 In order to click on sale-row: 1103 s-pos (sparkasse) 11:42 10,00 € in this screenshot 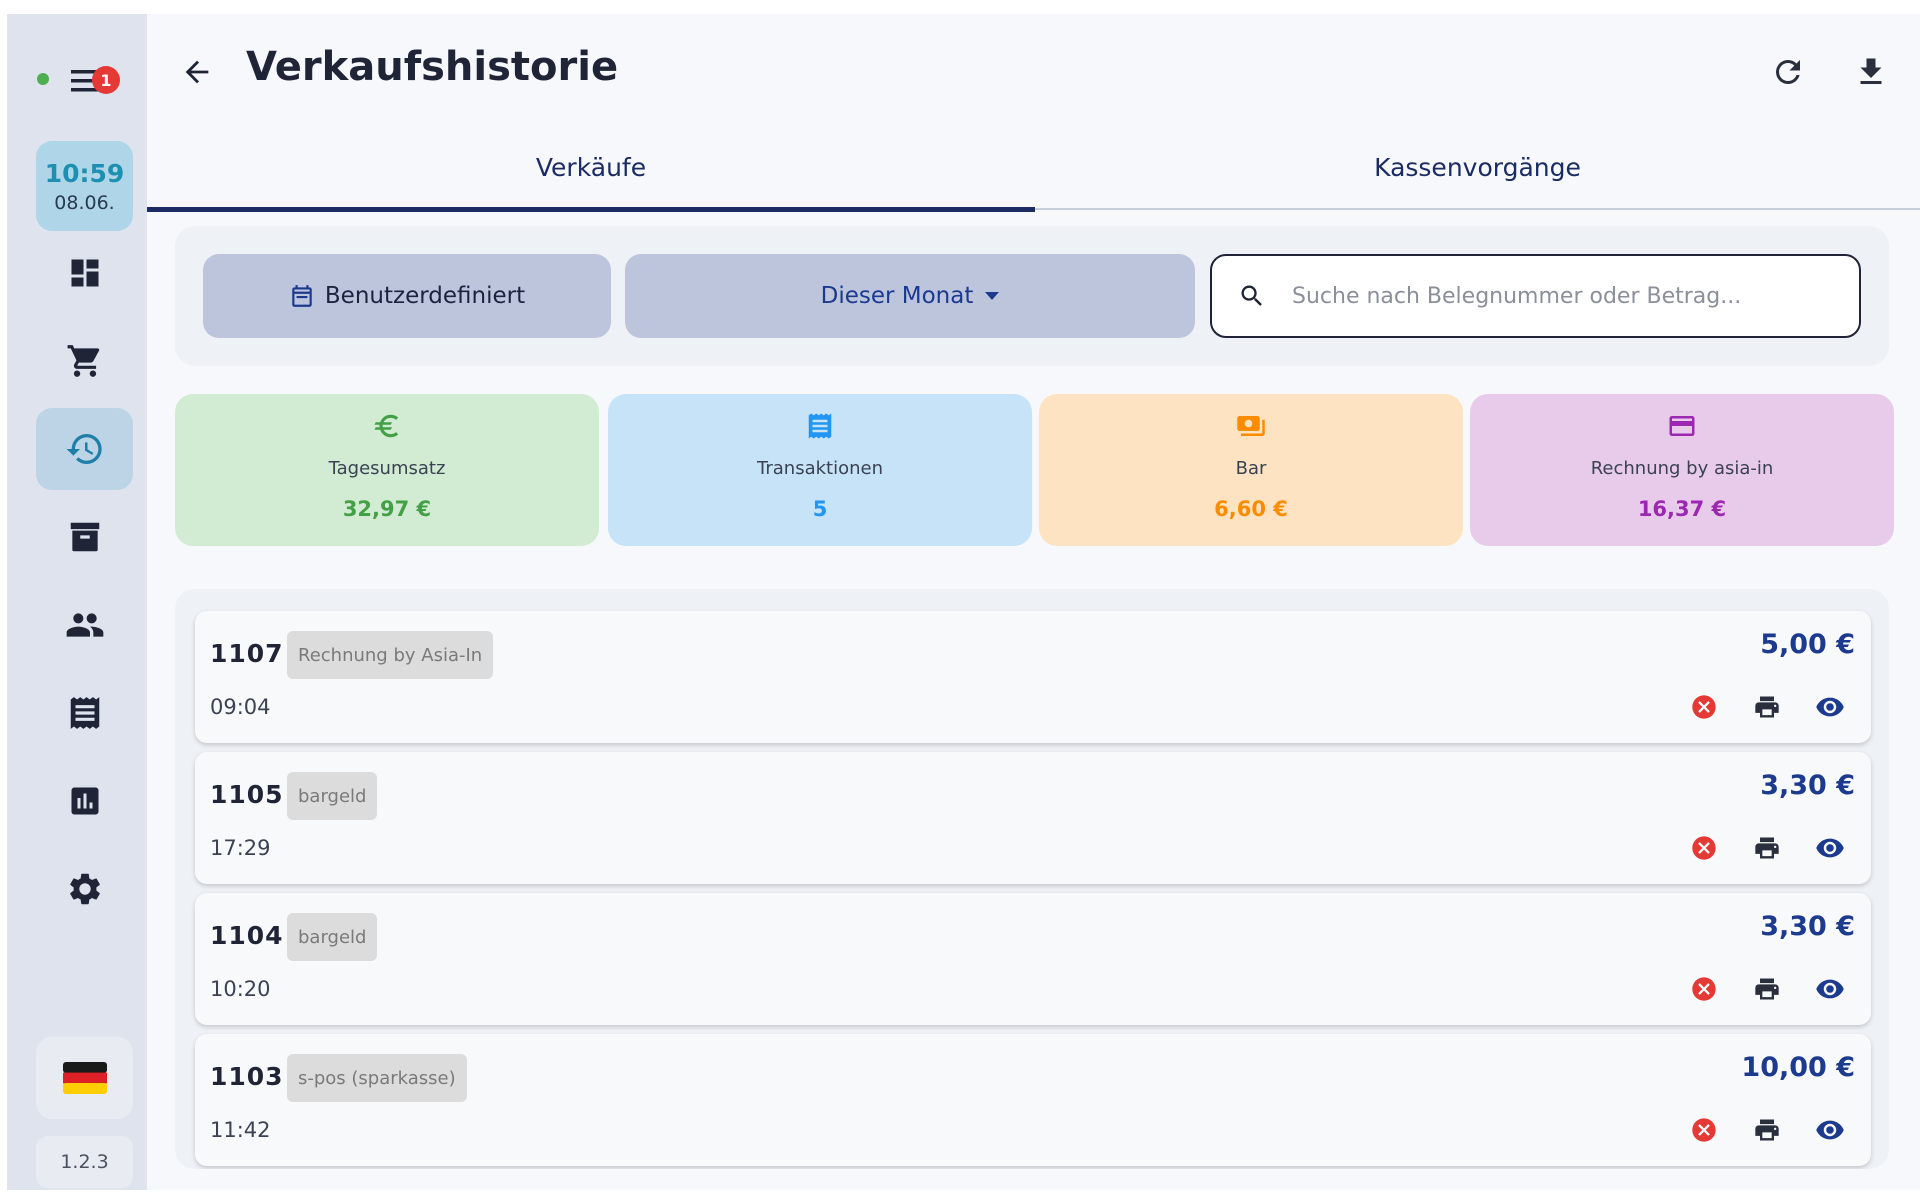, I will do `click(1033, 1100)`.